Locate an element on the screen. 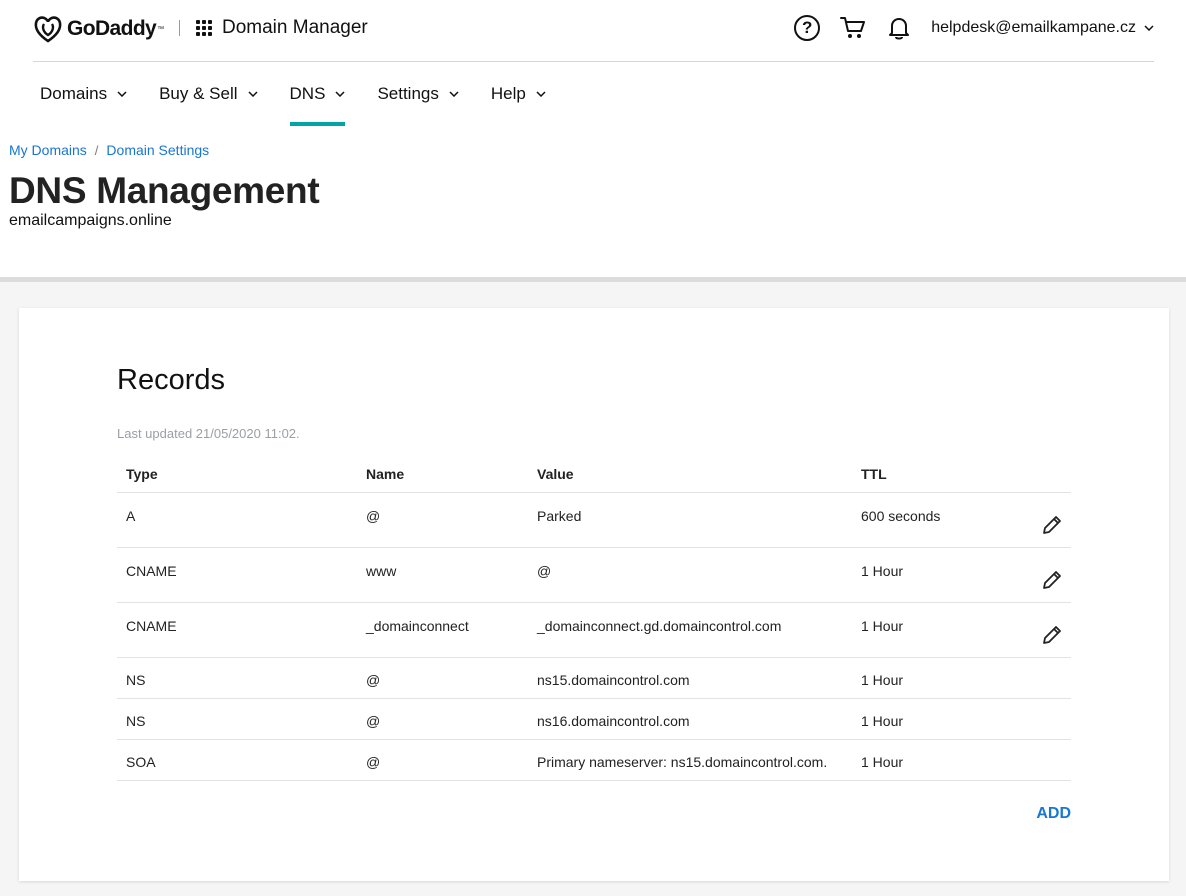 This screenshot has width=1186, height=896. column-name: Name is located at coordinates (385, 474).